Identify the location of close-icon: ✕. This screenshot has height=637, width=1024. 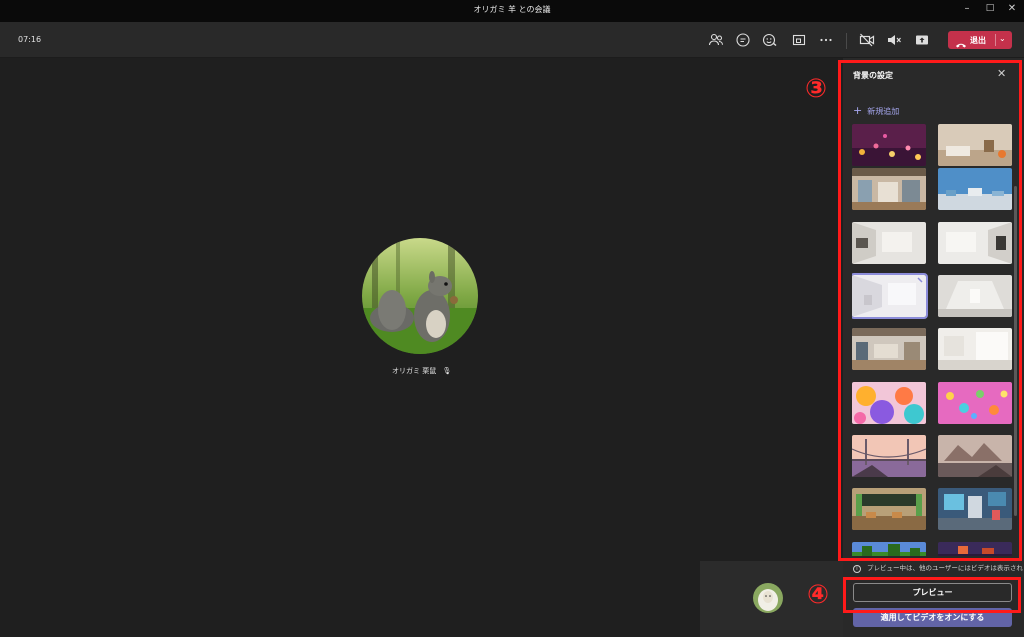
(1012, 8).